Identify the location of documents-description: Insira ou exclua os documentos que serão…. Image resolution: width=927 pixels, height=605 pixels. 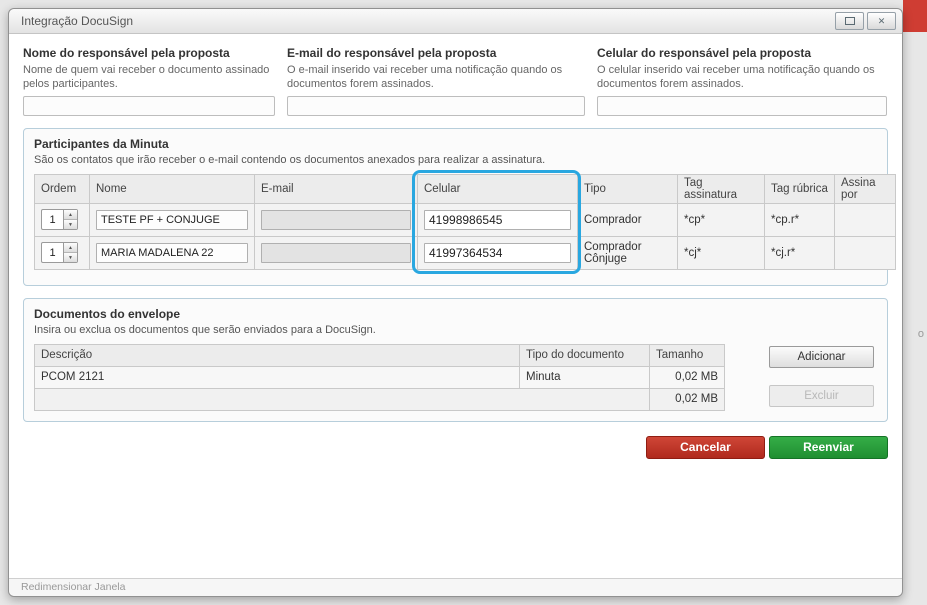
(205, 329).